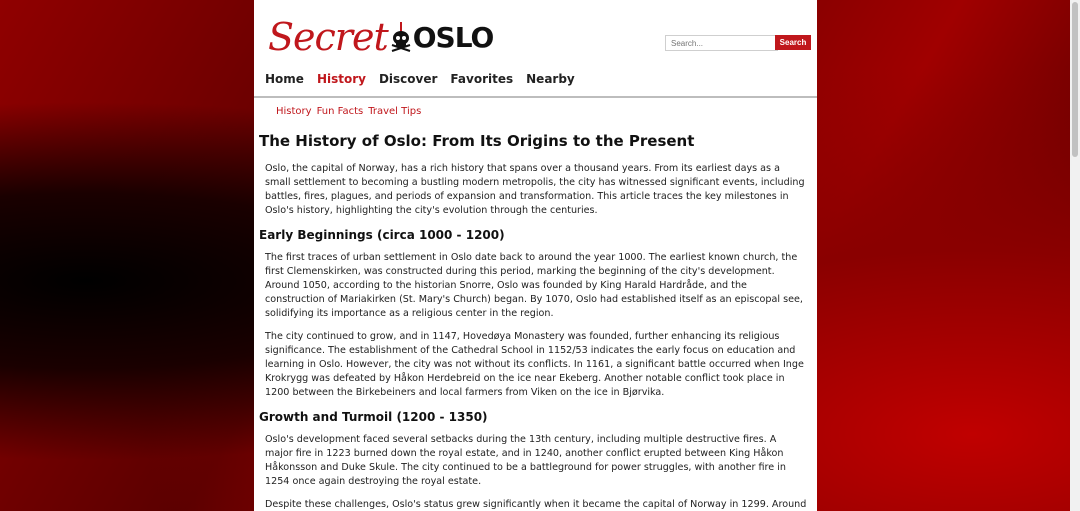 The width and height of the screenshot is (1080, 511). What do you see at coordinates (721, 43) in the screenshot?
I see `search-input` at bounding box center [721, 43].